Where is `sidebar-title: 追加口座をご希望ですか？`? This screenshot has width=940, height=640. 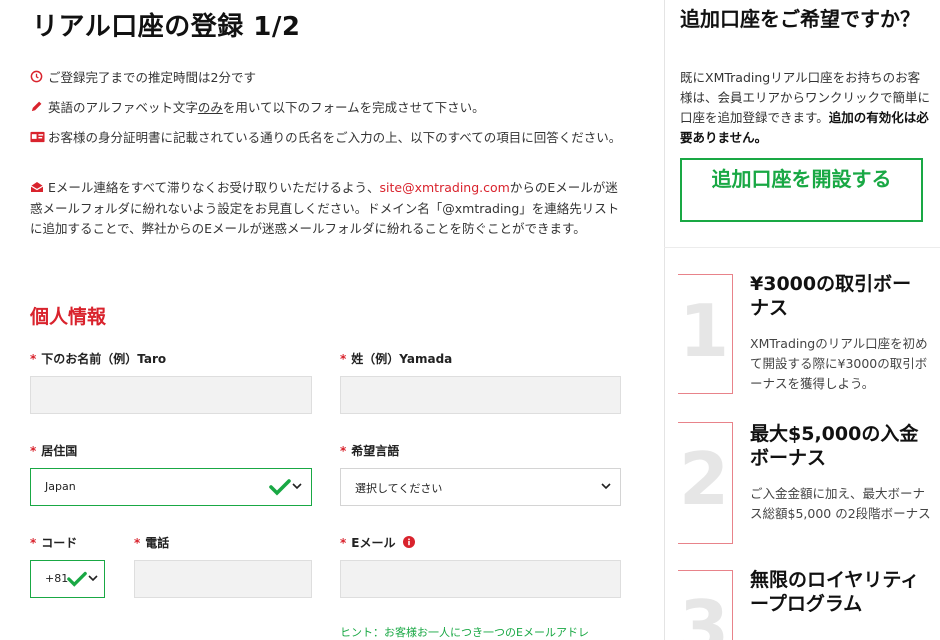
sidebar-title: 追加口座をご希望ですか？ is located at coordinates (800, 19).